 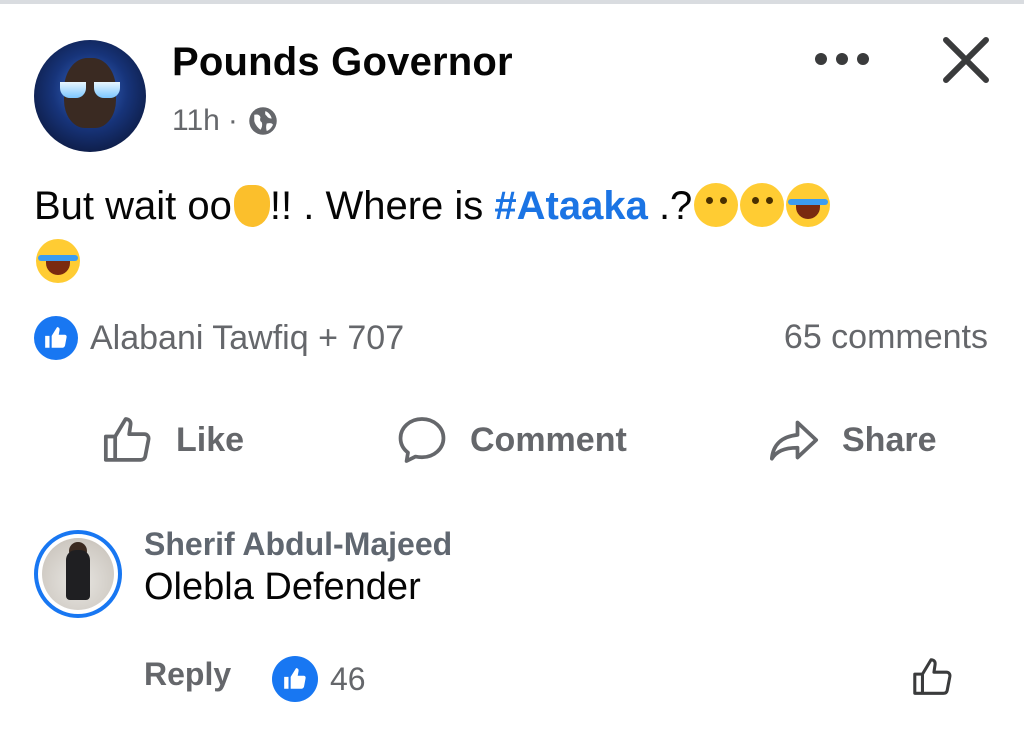 I want to click on avatar-figure, so click(x=78, y=575).